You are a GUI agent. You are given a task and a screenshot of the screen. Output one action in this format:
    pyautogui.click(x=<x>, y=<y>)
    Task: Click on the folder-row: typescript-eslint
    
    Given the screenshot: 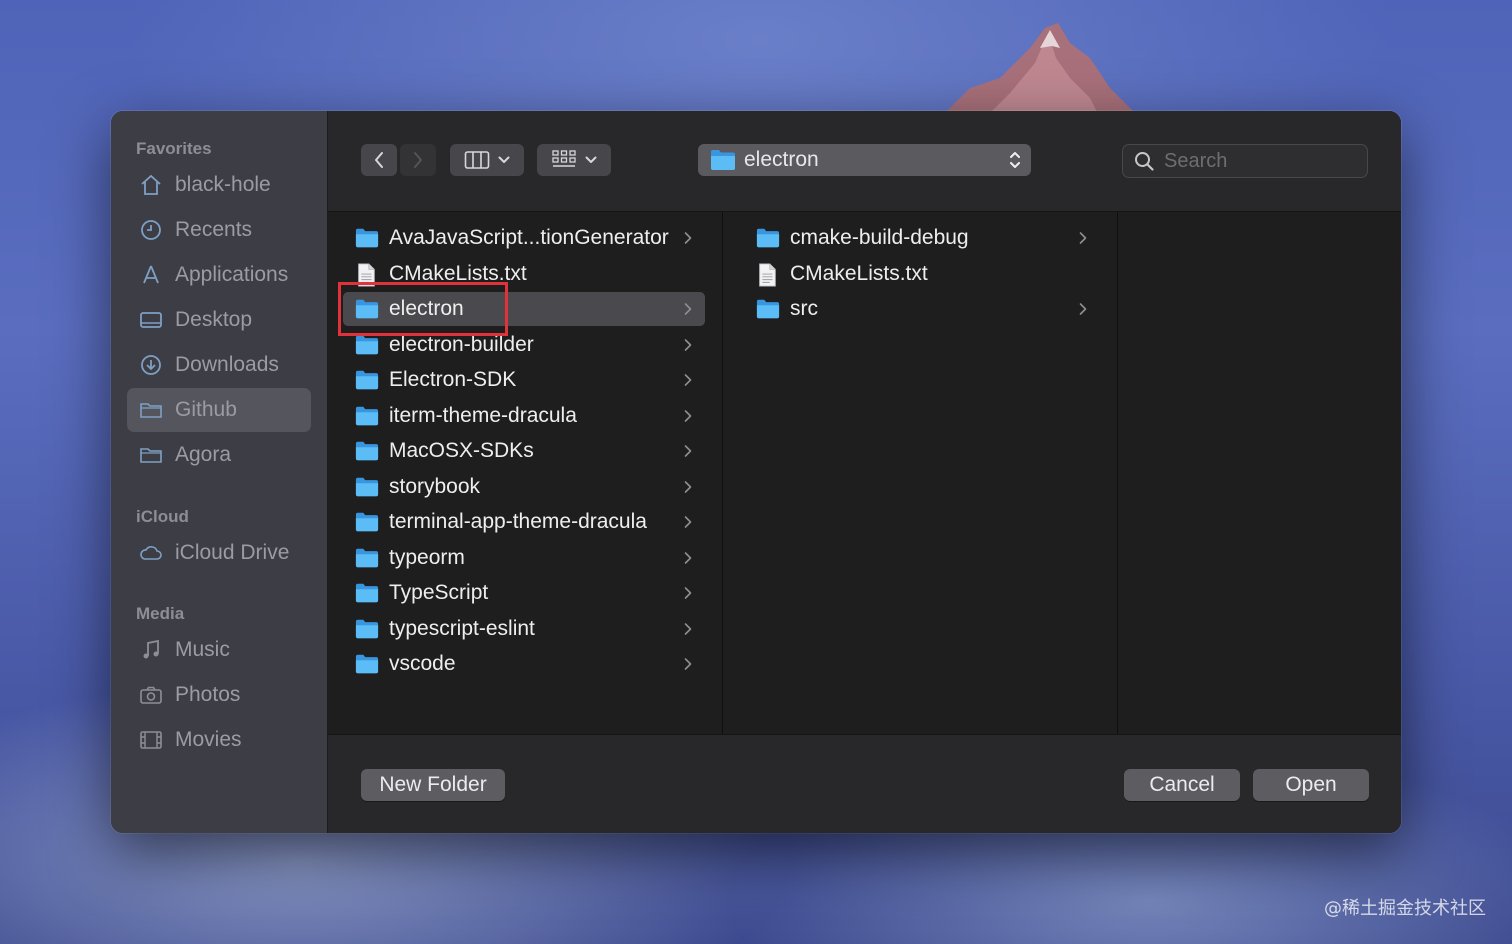 What is the action you would take?
    pyautogui.click(x=524, y=629)
    